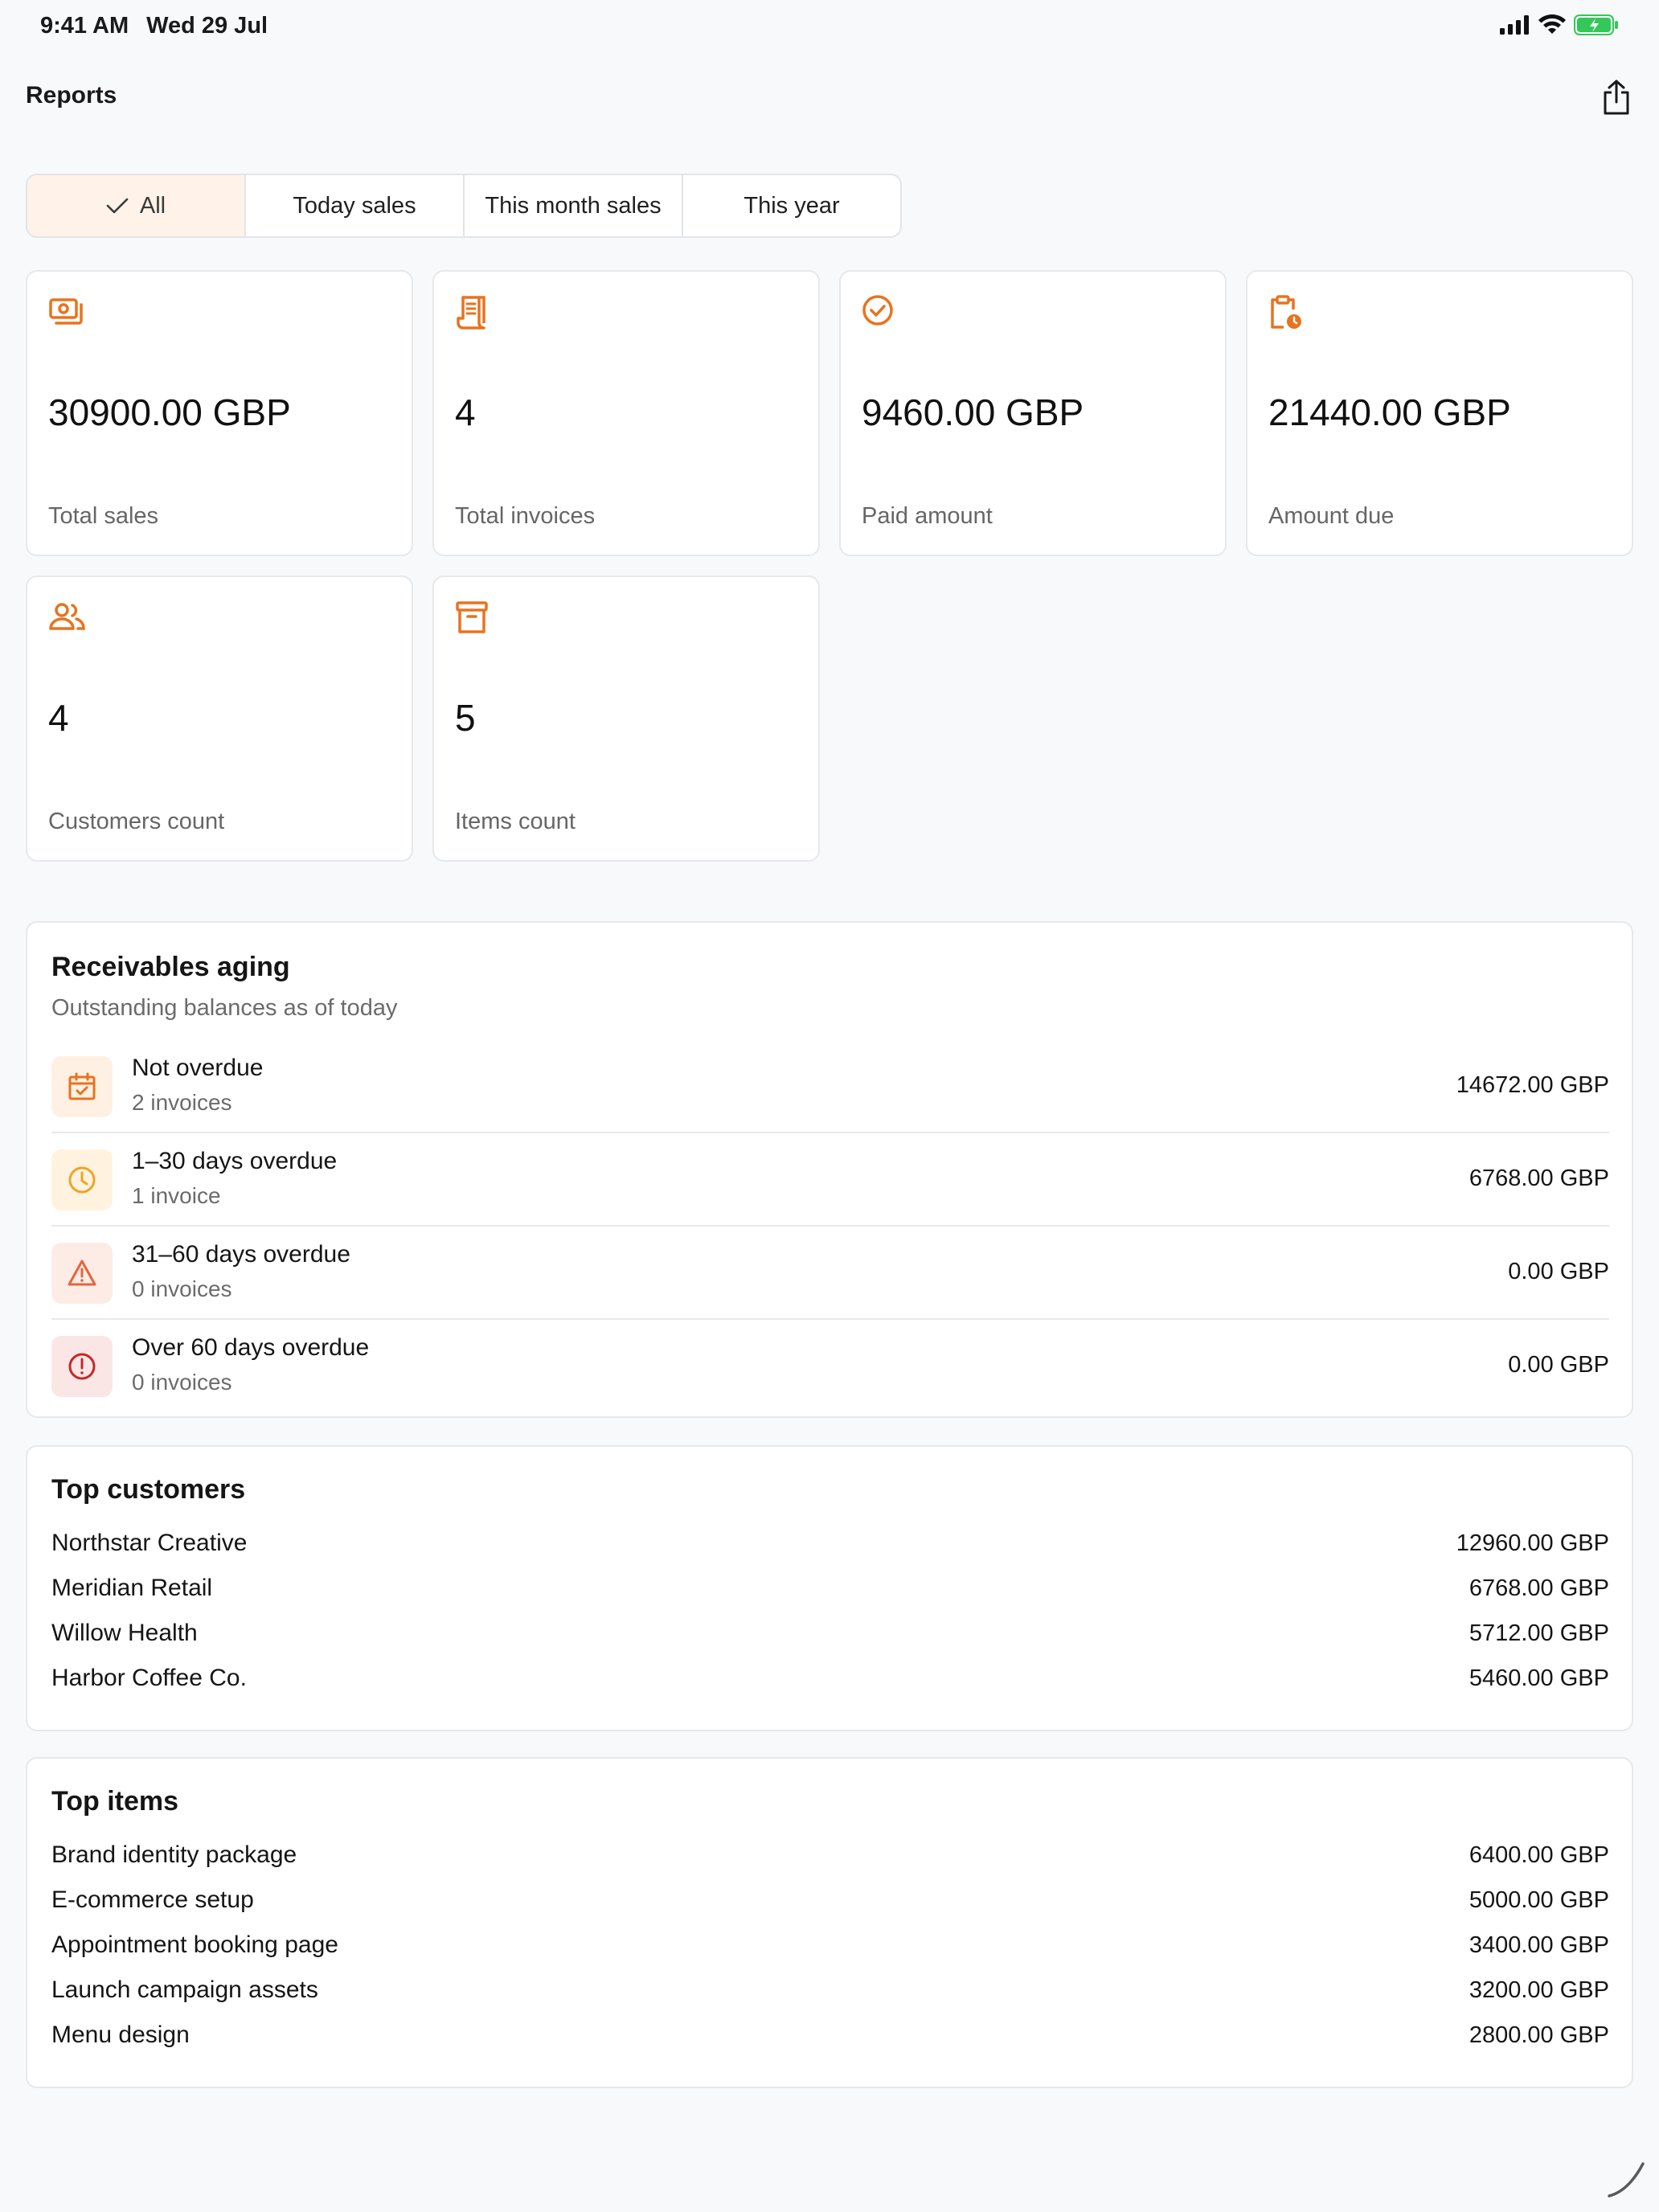  What do you see at coordinates (830, 1588) in the screenshot?
I see `customer-row: Meridian Retail 6768.00 GBP` at bounding box center [830, 1588].